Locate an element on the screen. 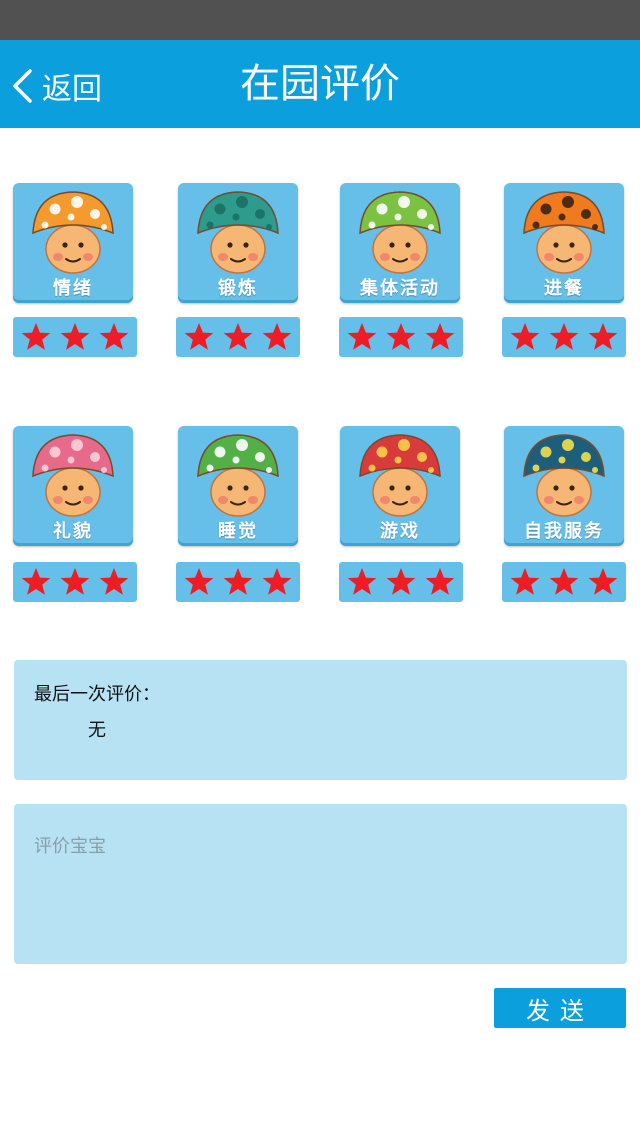 The image size is (640, 1136). page-title: 在园评价 is located at coordinates (320, 84).